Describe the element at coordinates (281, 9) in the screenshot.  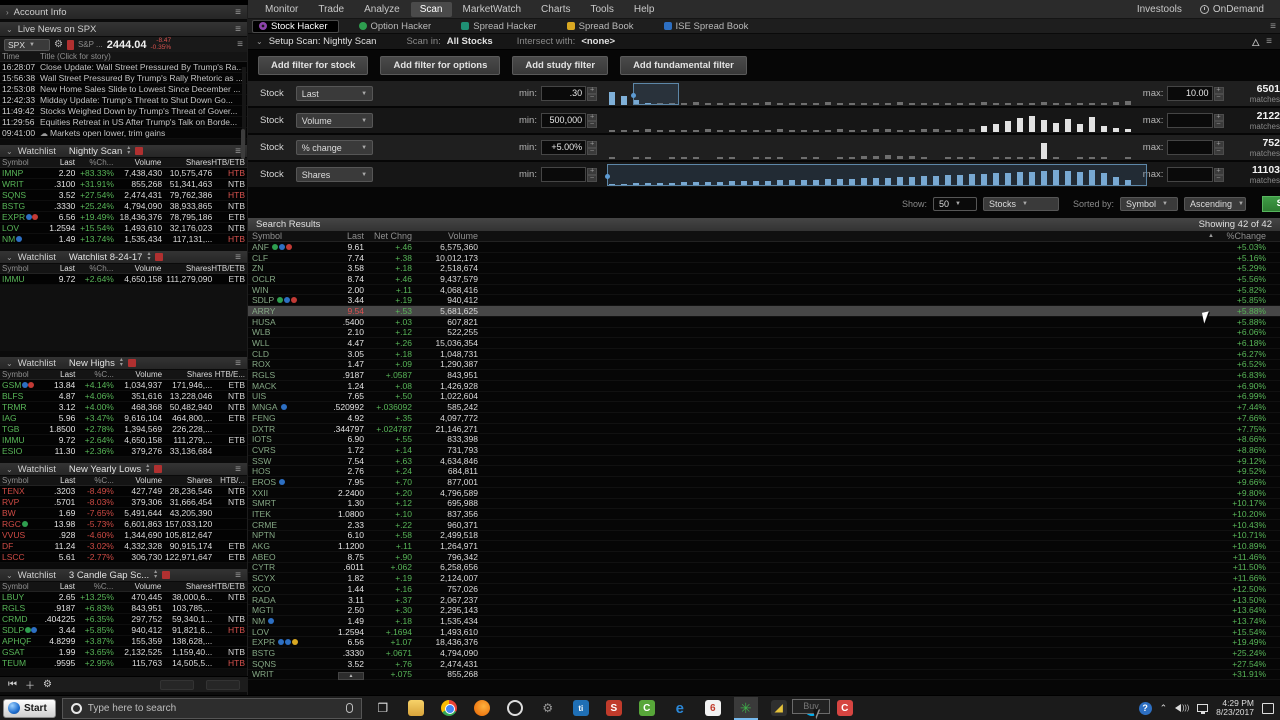
I see `menu-item: Monitor` at that location.